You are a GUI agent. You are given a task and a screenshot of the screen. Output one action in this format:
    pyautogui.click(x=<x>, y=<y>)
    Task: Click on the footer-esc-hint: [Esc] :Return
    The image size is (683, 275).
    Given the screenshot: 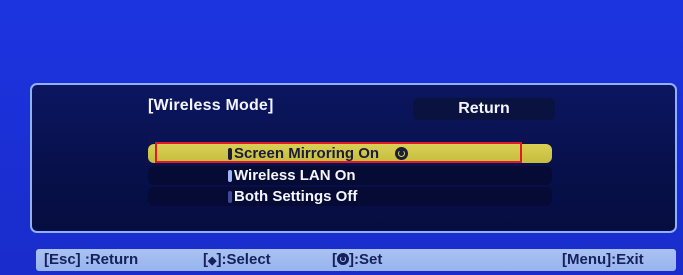 What is the action you would take?
    pyautogui.click(x=91, y=259)
    